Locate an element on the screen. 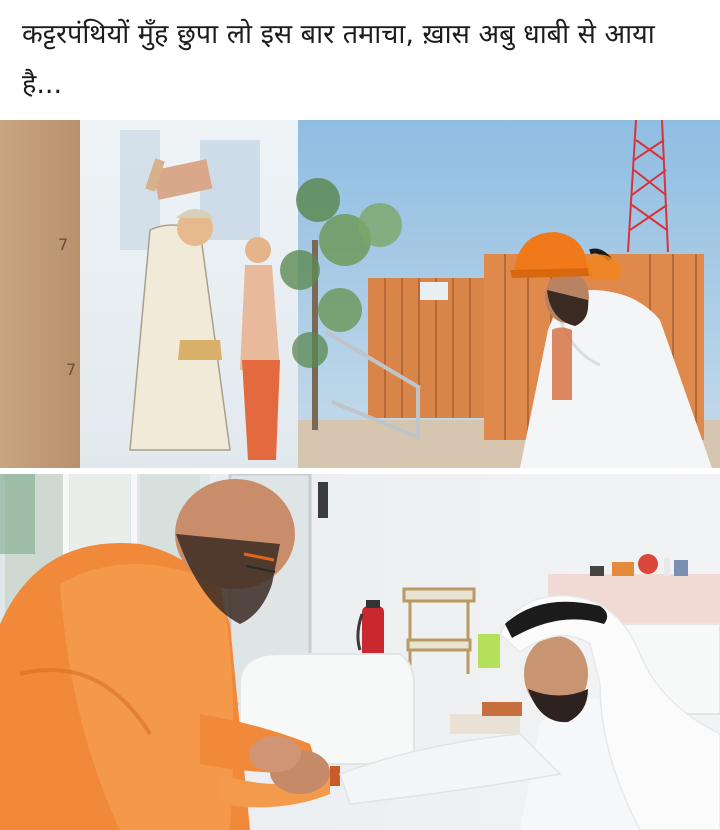  green-bin is located at coordinates (489, 651).